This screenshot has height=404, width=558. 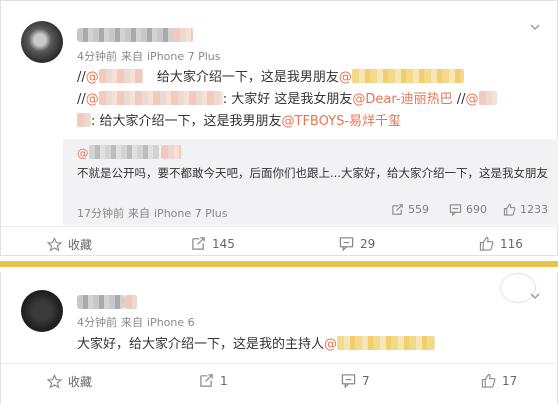 I want to click on post-text: 给大家介绍一下，这是我男朋友, so click(x=247, y=77).